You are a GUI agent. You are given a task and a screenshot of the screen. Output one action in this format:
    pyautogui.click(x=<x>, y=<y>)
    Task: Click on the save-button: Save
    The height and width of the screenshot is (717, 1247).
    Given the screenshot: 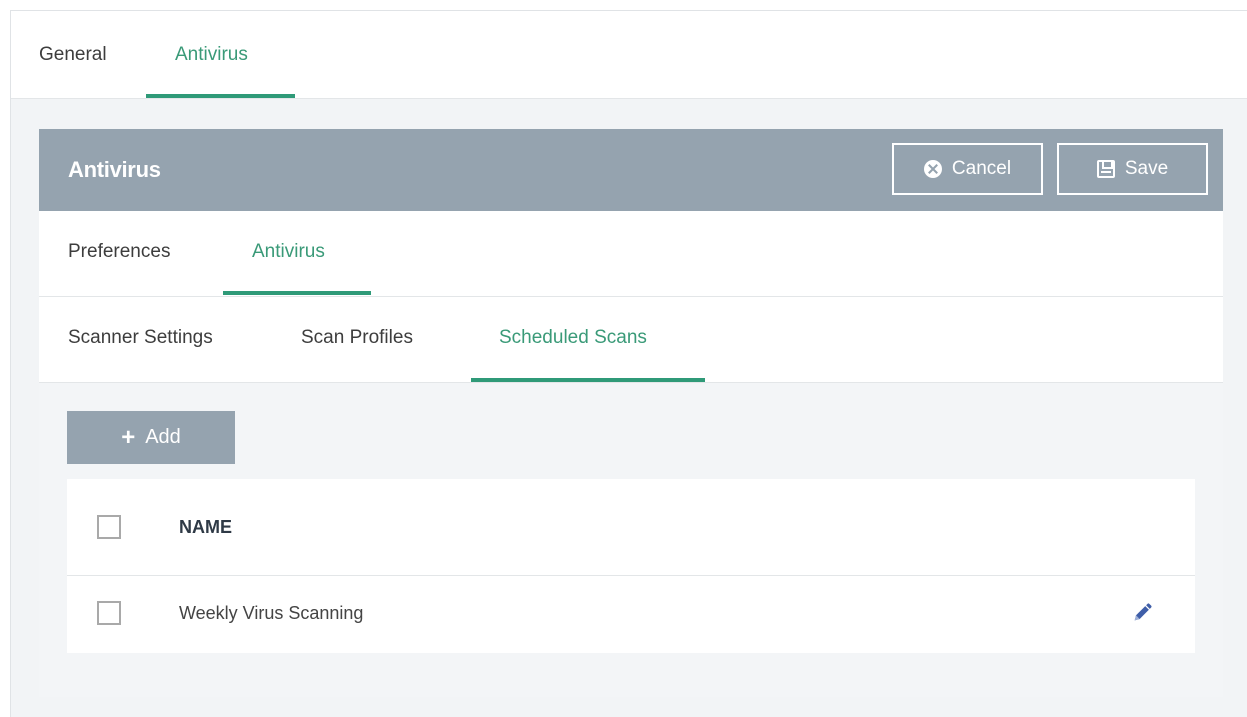 What is the action you would take?
    pyautogui.click(x=1132, y=169)
    